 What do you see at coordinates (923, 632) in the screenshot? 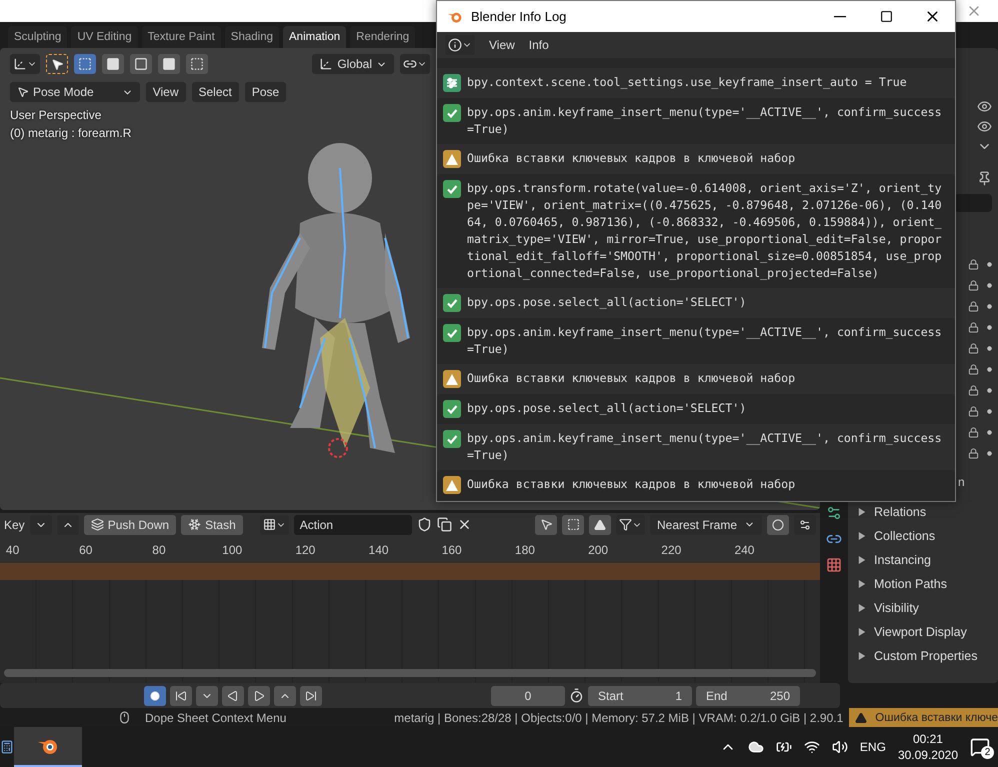
I see `panel-header: Viewport Display` at bounding box center [923, 632].